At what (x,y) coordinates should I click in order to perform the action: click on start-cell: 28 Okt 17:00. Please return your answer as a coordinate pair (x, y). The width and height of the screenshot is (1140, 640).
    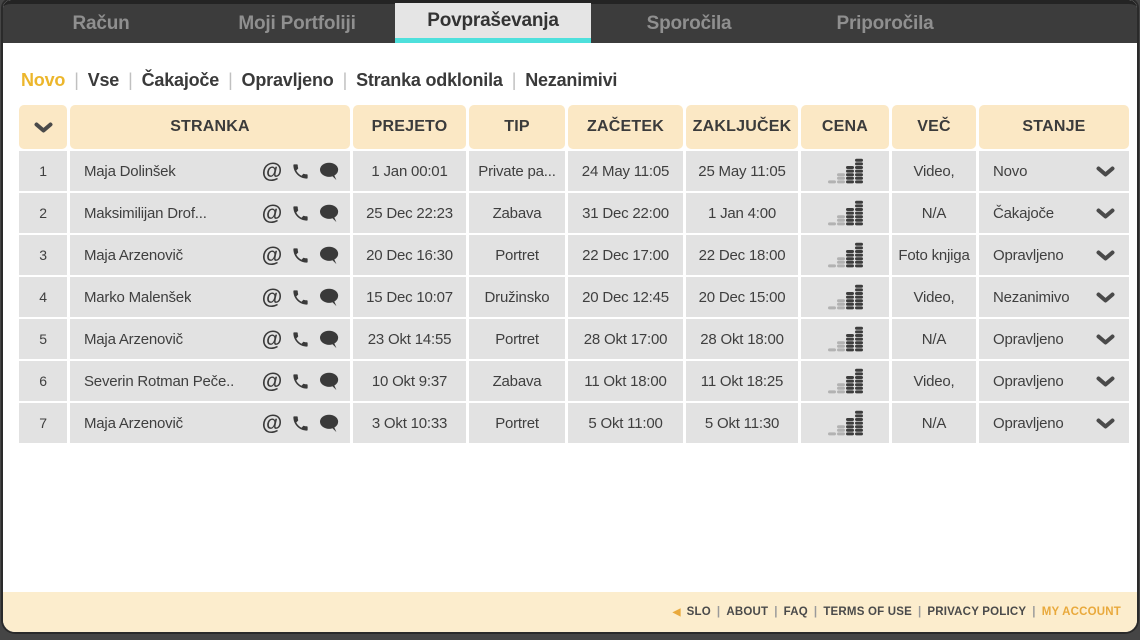
    Looking at the image, I should click on (625, 339).